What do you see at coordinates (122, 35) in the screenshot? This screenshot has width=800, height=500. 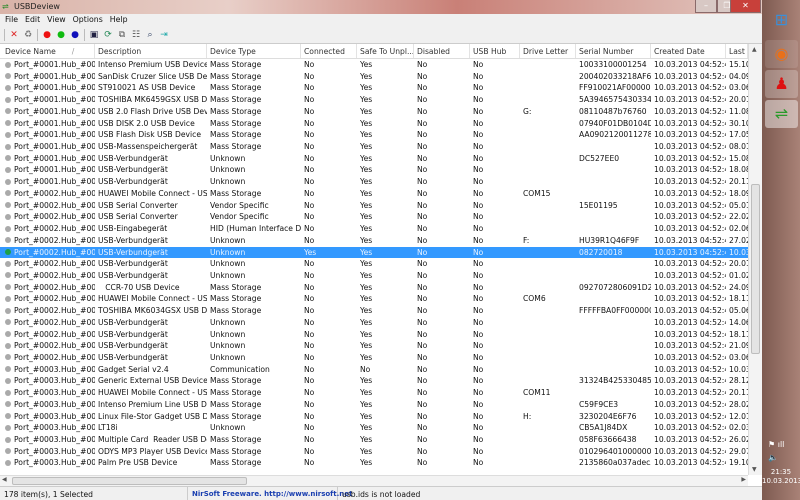 I see `copy-icon: ⧉` at bounding box center [122, 35].